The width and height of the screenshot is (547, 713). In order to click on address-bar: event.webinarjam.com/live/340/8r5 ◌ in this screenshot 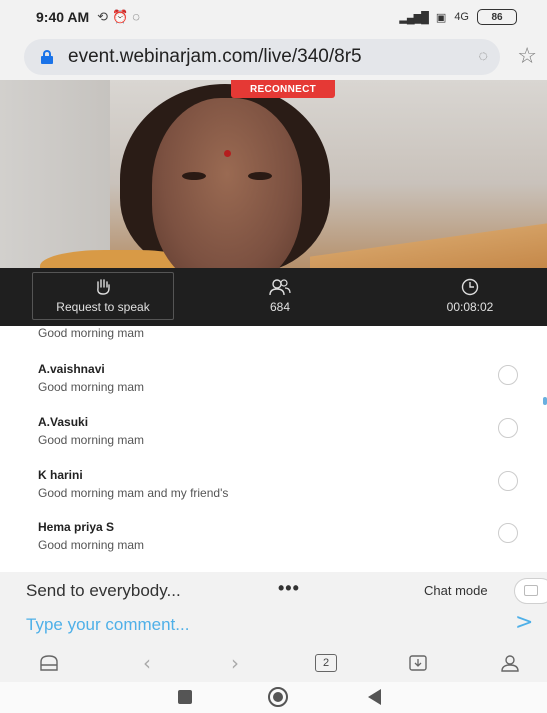, I will do `click(262, 57)`.